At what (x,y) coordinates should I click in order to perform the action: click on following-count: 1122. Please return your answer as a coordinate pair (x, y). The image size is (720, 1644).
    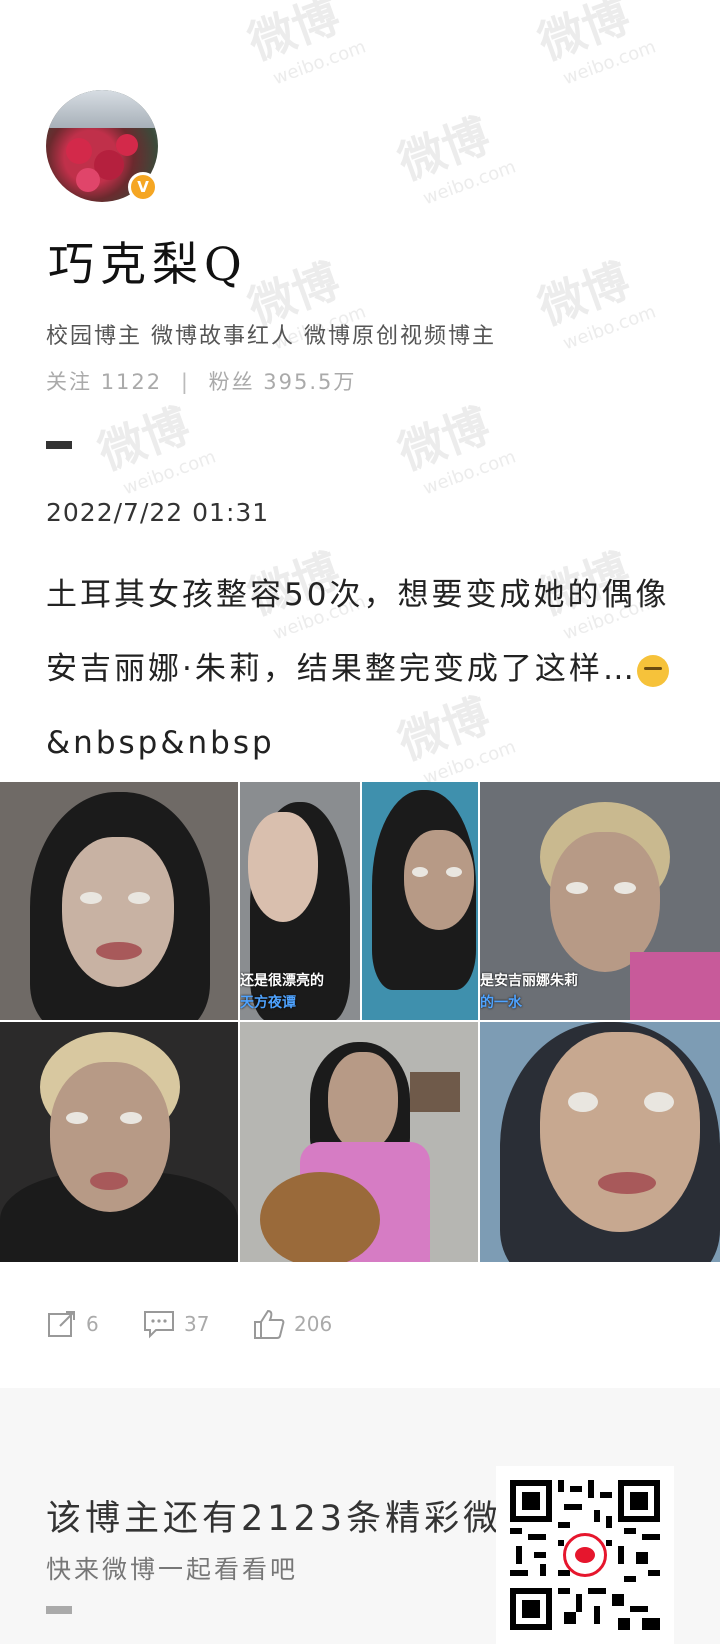
    Looking at the image, I should click on (131, 382).